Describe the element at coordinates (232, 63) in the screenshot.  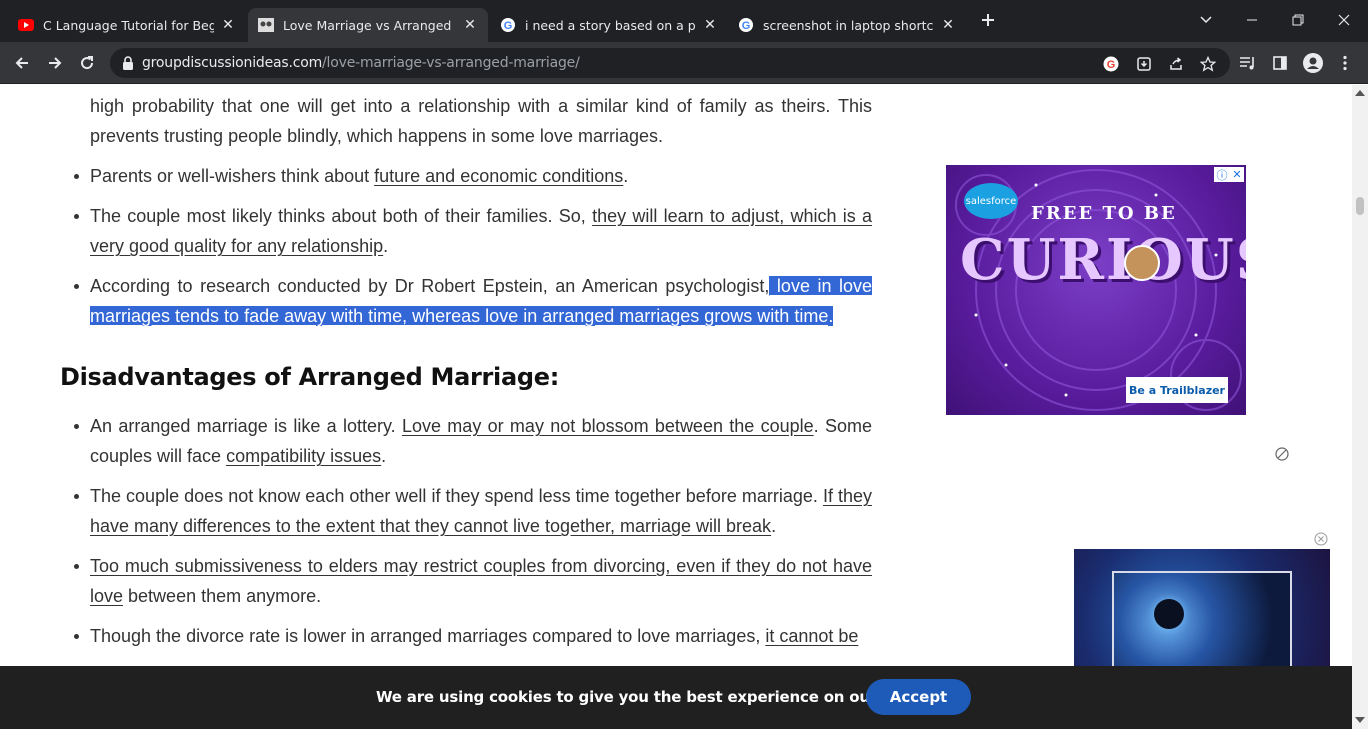
I see `url-domain: groupdiscussionideas.com` at that location.